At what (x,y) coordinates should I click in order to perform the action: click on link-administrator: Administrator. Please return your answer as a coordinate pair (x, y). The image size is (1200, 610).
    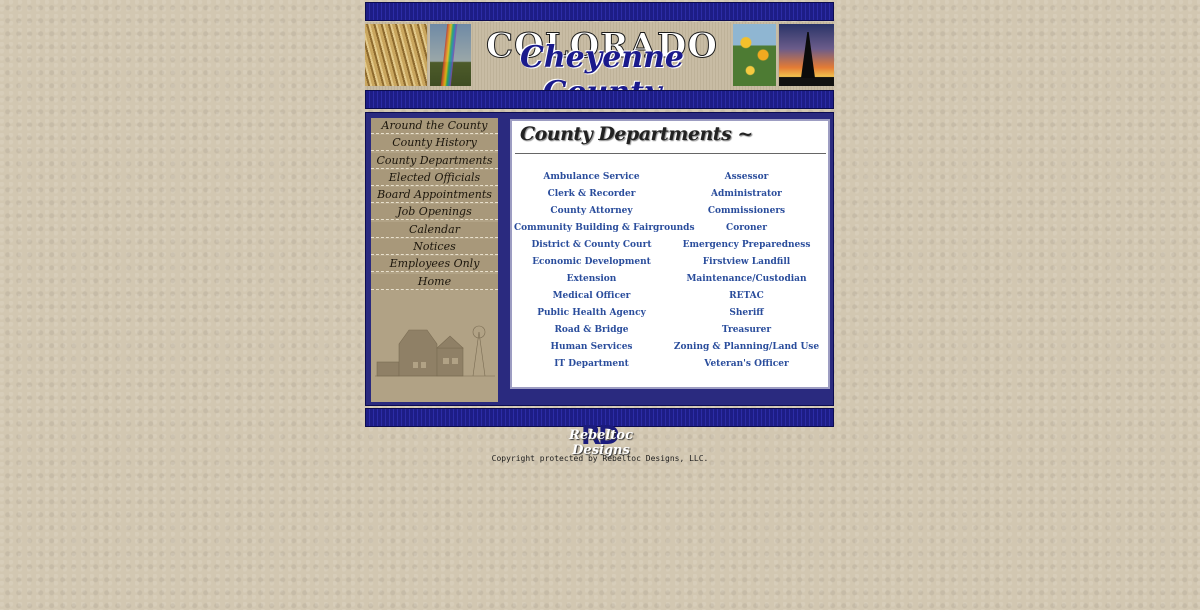
    Looking at the image, I should click on (746, 194).